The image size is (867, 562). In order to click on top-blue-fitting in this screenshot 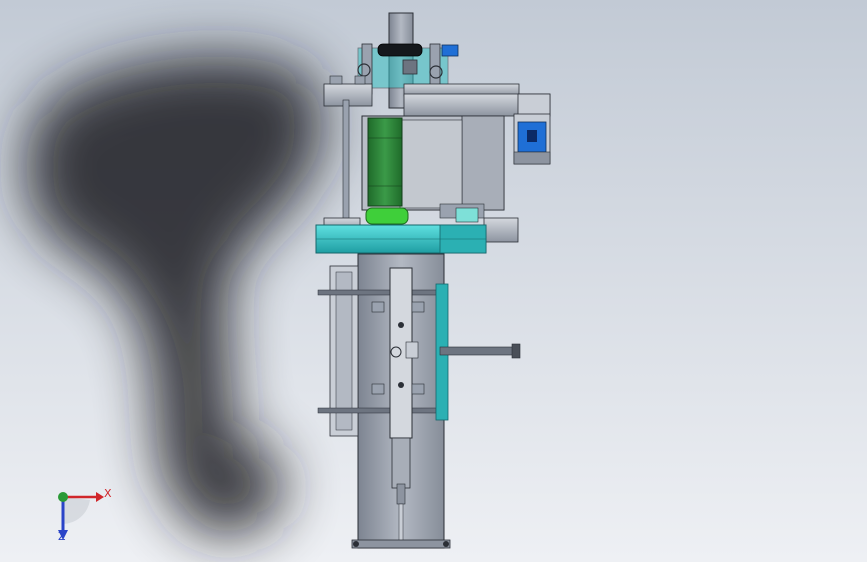, I will do `click(450, 50)`.